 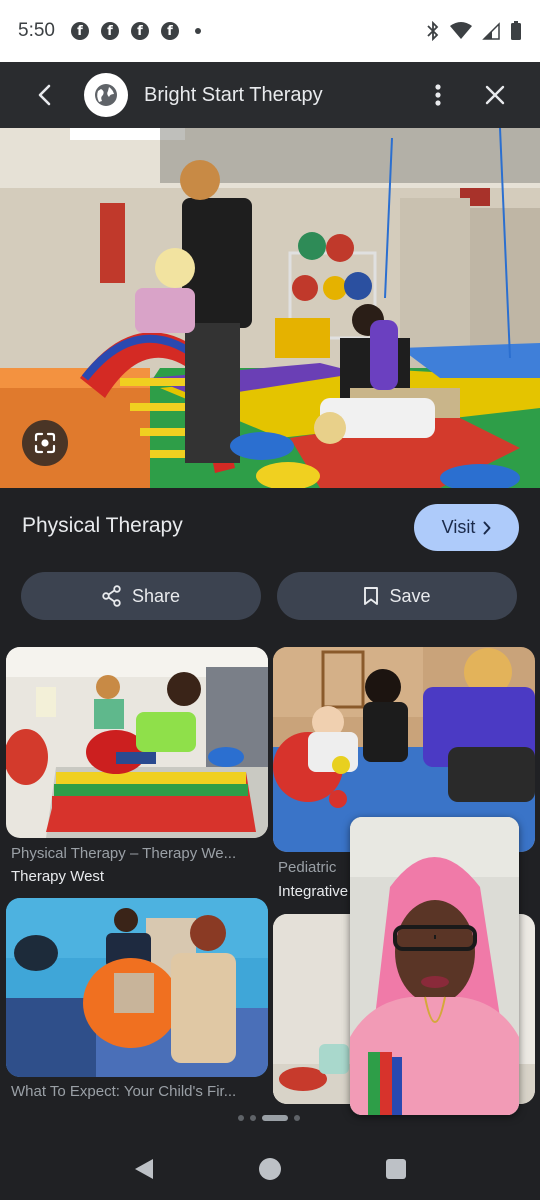 I want to click on lens-icon, so click(x=45, y=443).